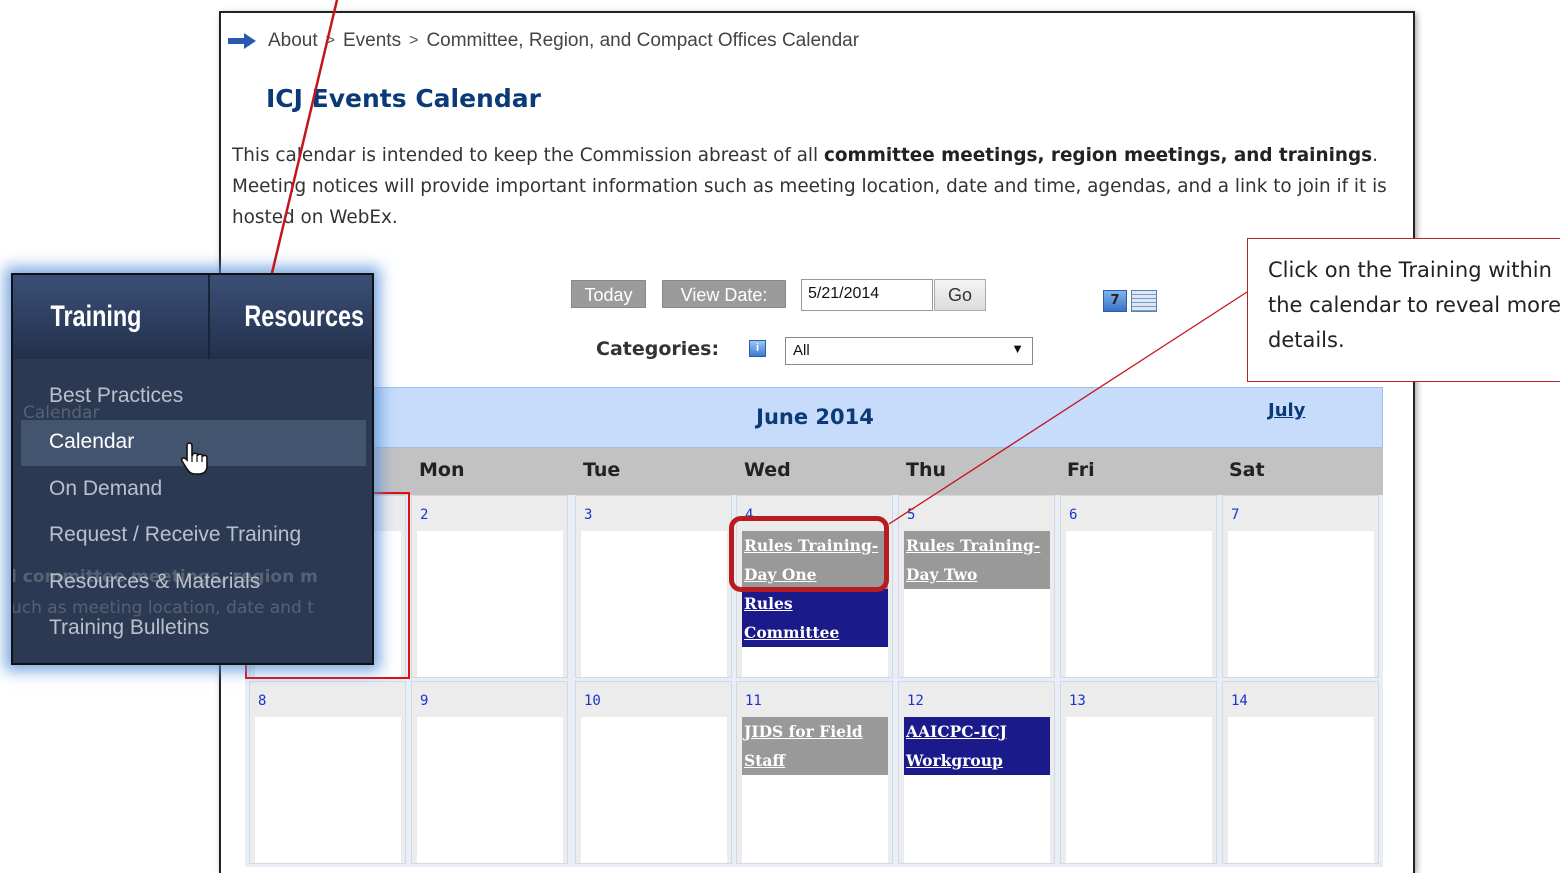 The width and height of the screenshot is (1560, 873). Describe the element at coordinates (1144, 301) in the screenshot. I see `list-view-icon` at that location.